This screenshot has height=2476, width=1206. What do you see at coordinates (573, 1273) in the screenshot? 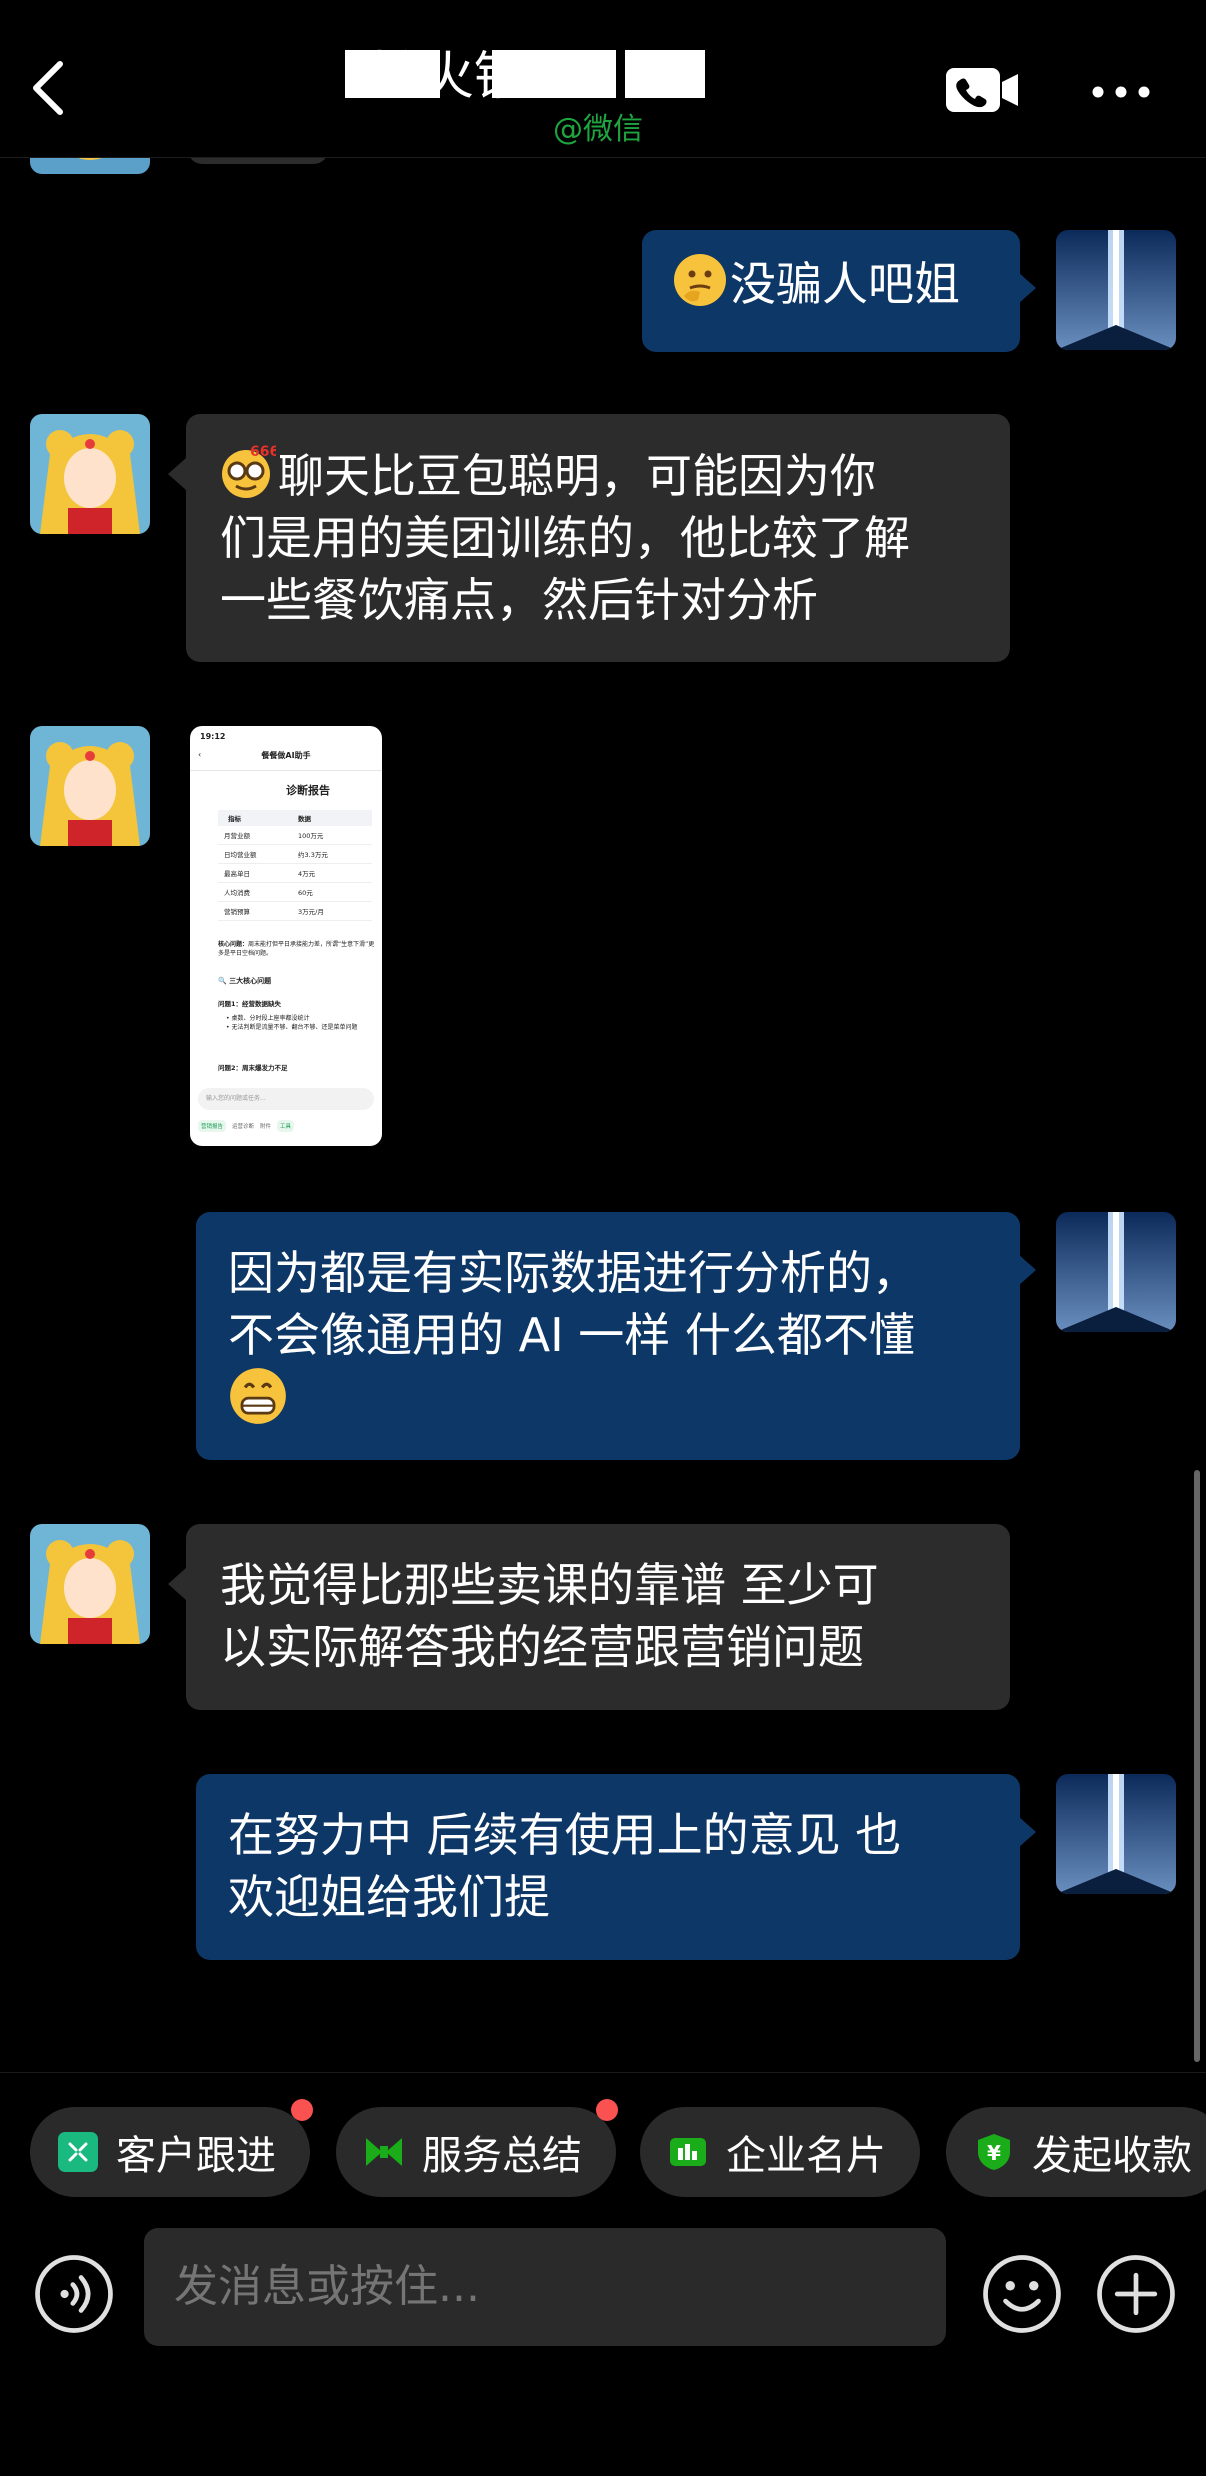
I see `message-line: 因为都是有实际数据进行分析的，` at bounding box center [573, 1273].